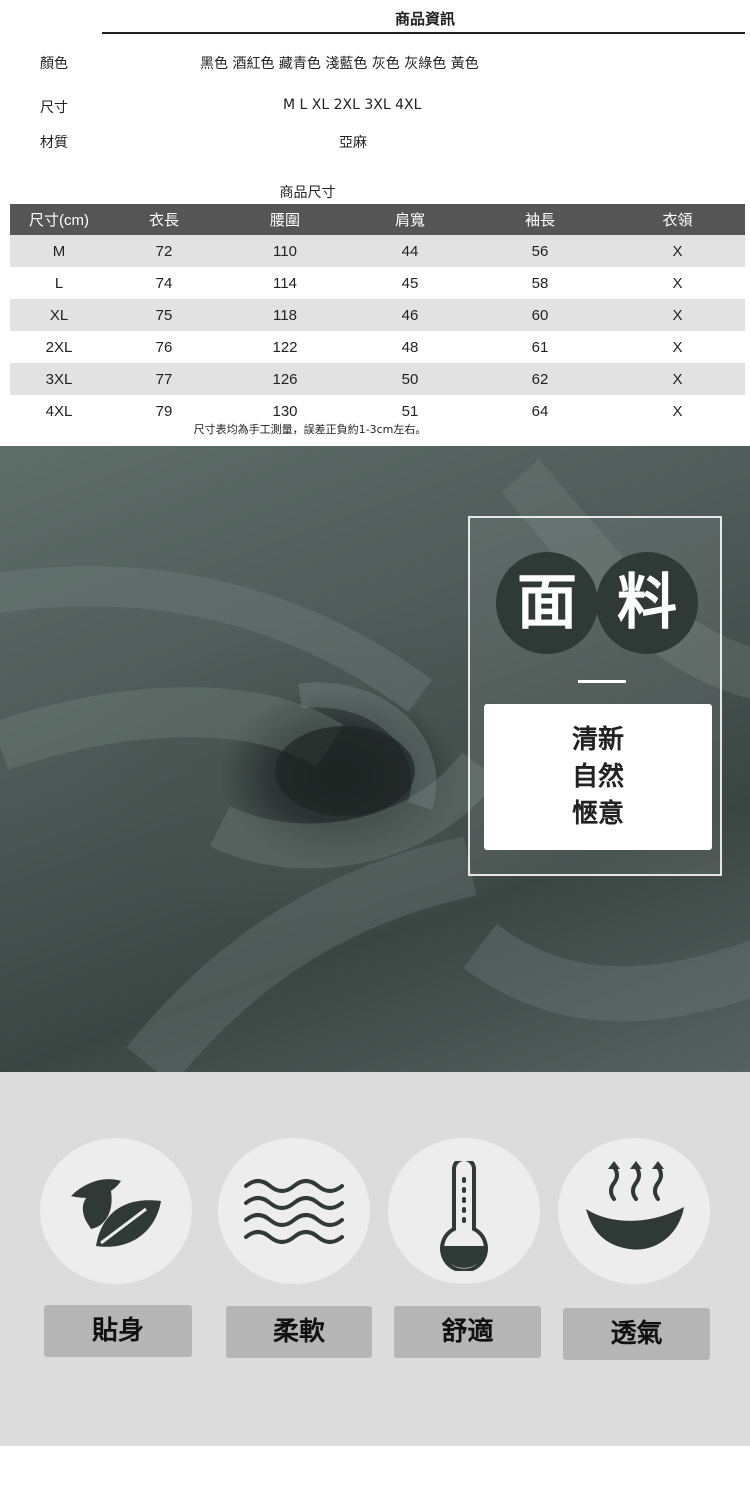  What do you see at coordinates (285, 283) in the screenshot?
I see `table-cell: 114` at bounding box center [285, 283].